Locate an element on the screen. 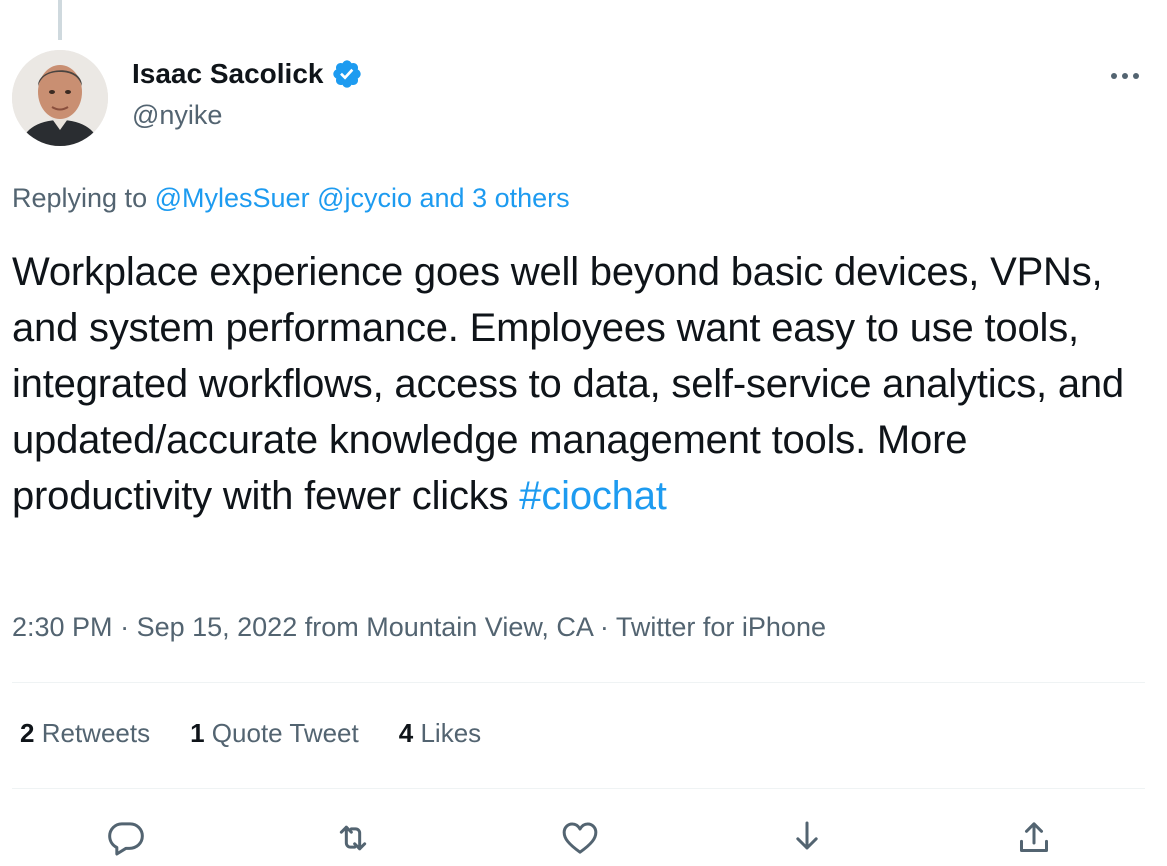 This screenshot has height=866, width=1167. reply-button is located at coordinates (126, 842).